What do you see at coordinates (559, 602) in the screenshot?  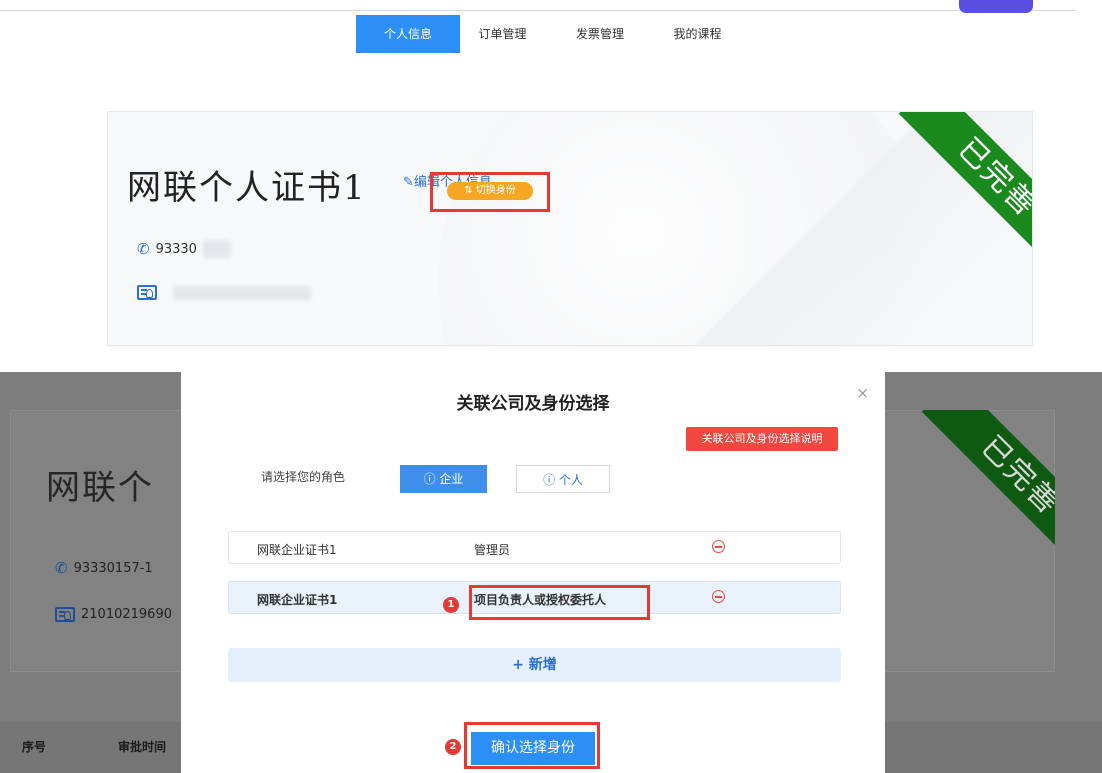 I see `highlight-box-role` at bounding box center [559, 602].